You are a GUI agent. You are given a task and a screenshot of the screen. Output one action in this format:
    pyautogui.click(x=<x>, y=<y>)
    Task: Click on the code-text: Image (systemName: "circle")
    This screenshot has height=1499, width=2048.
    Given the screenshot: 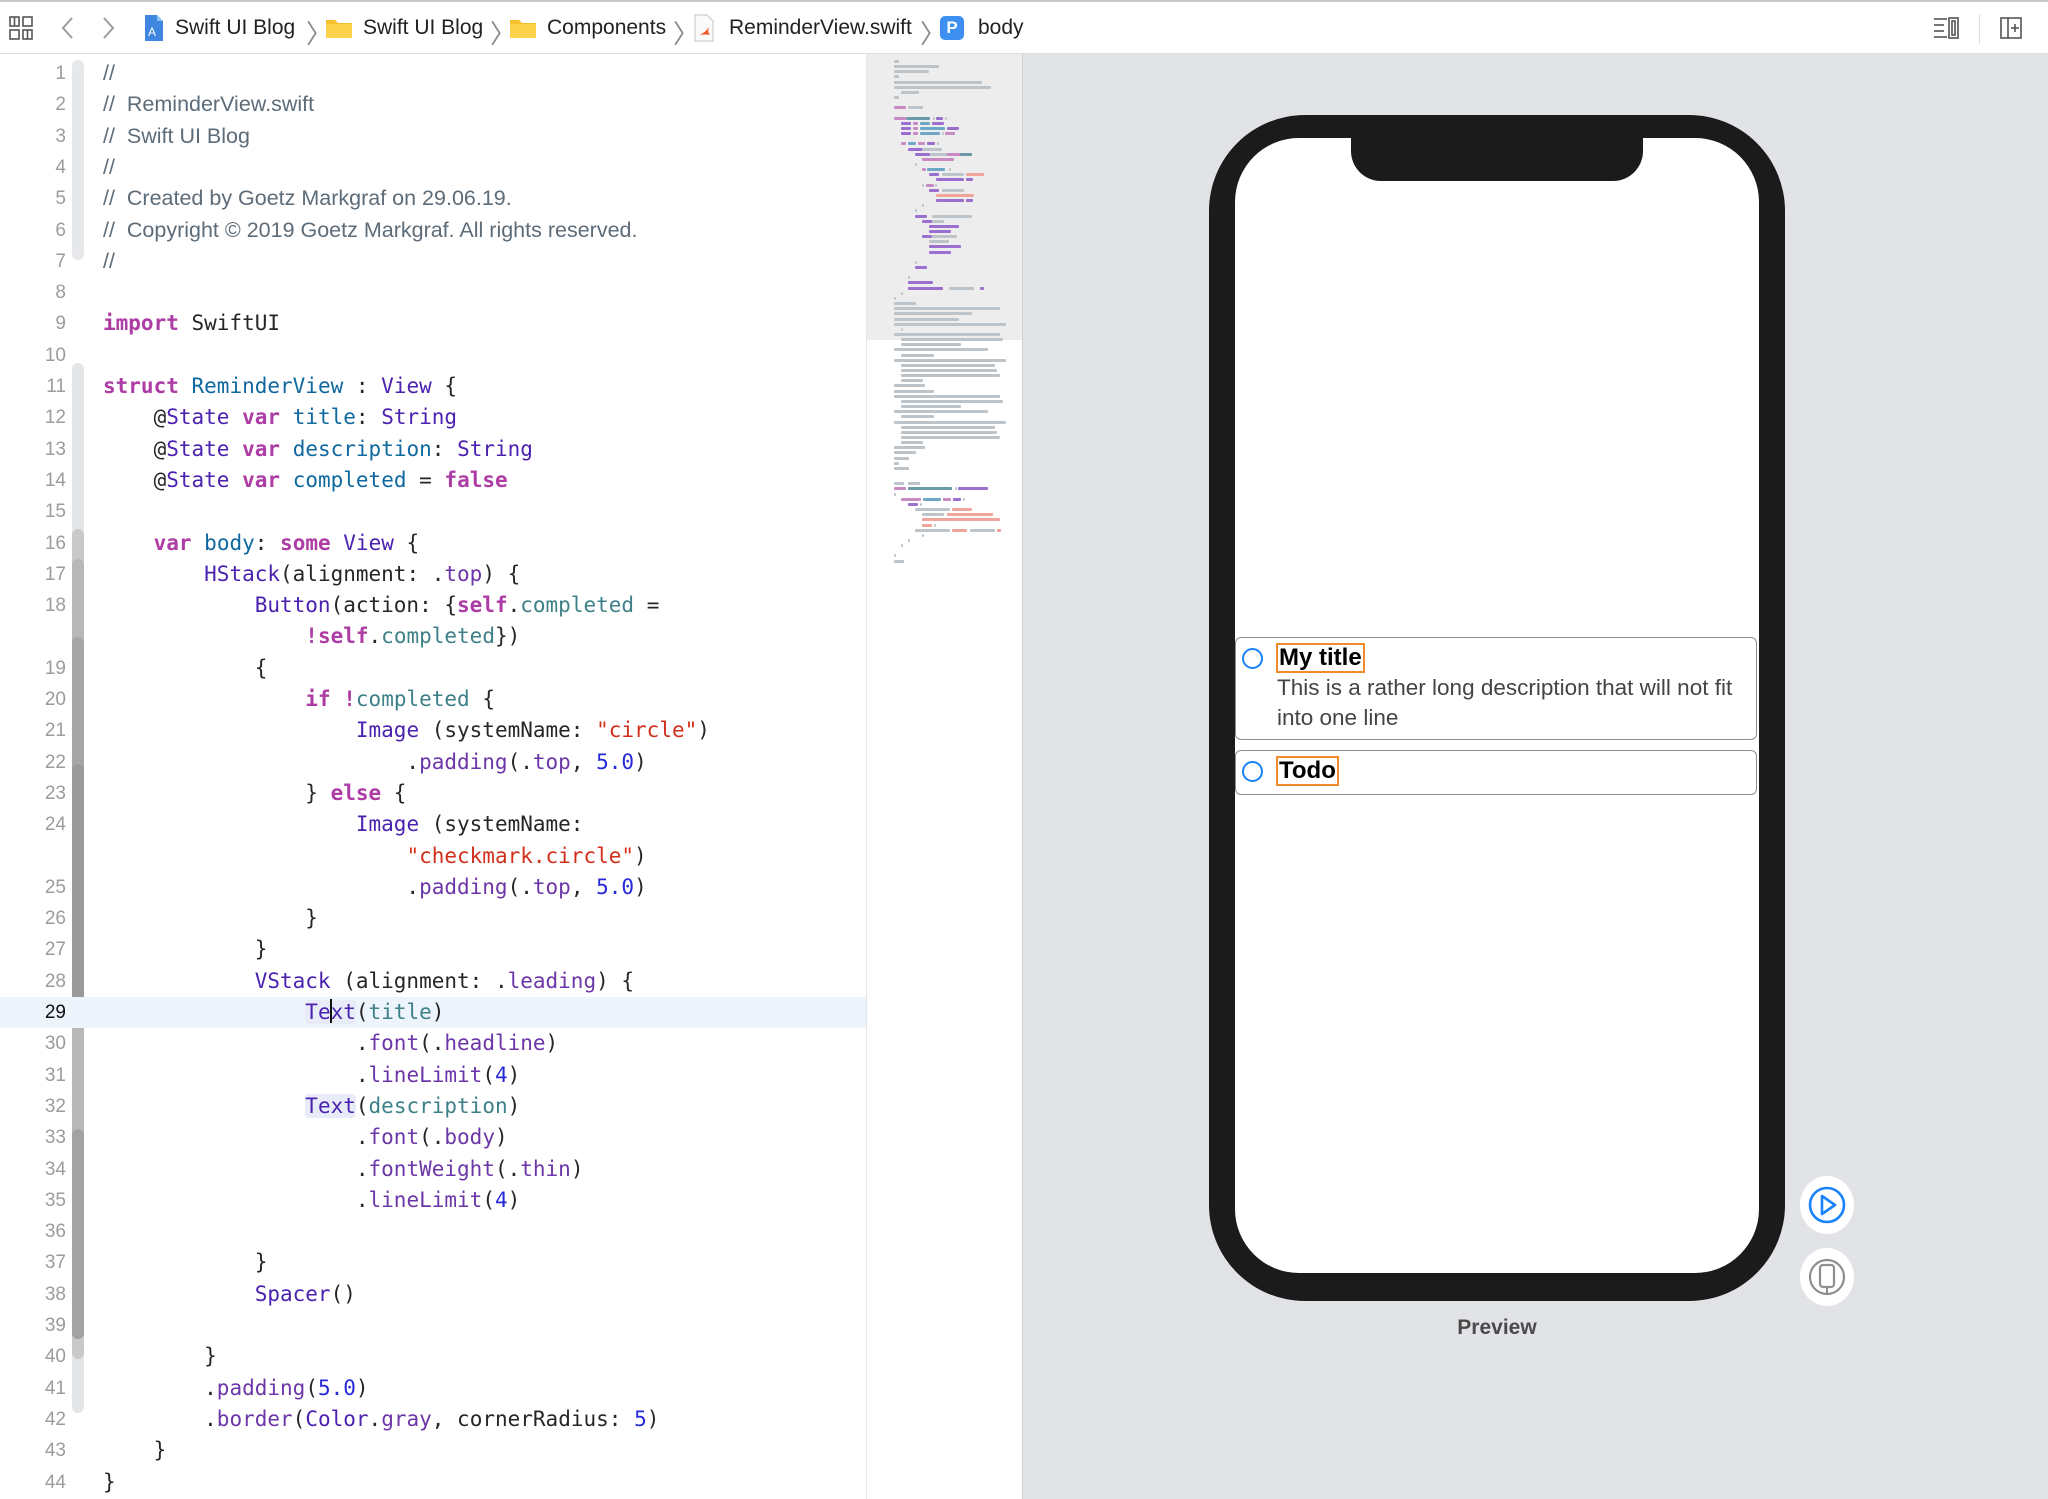 What is the action you would take?
    pyautogui.click(x=406, y=730)
    